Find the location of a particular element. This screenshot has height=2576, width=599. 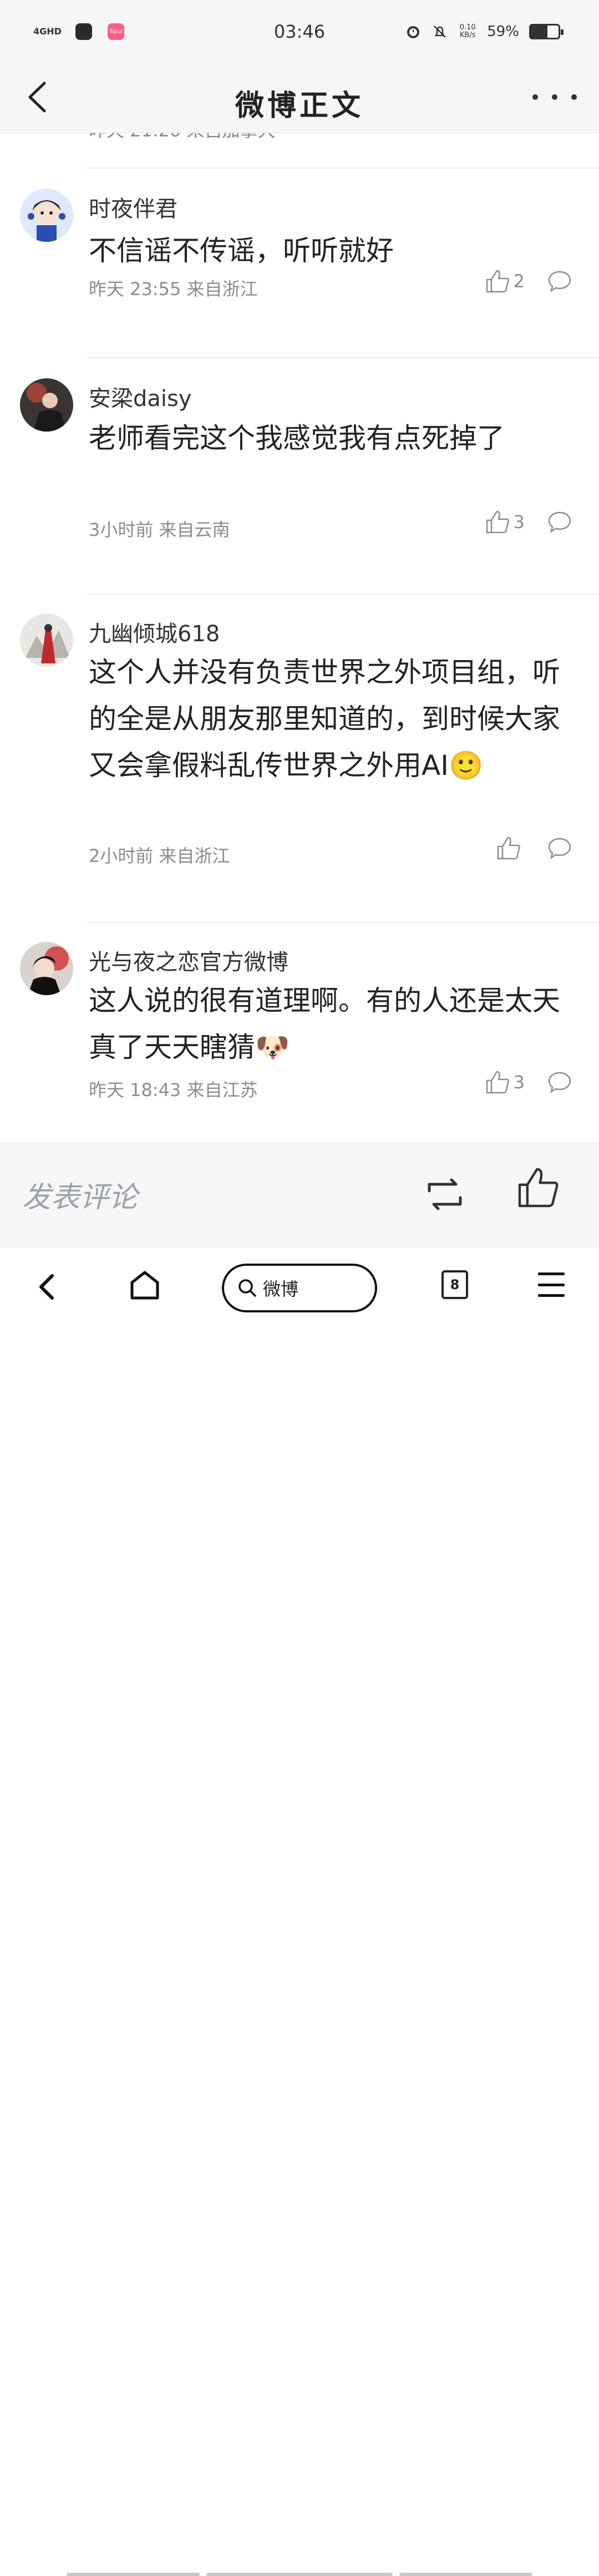

comment-location: 来自江苏 is located at coordinates (222, 1090).